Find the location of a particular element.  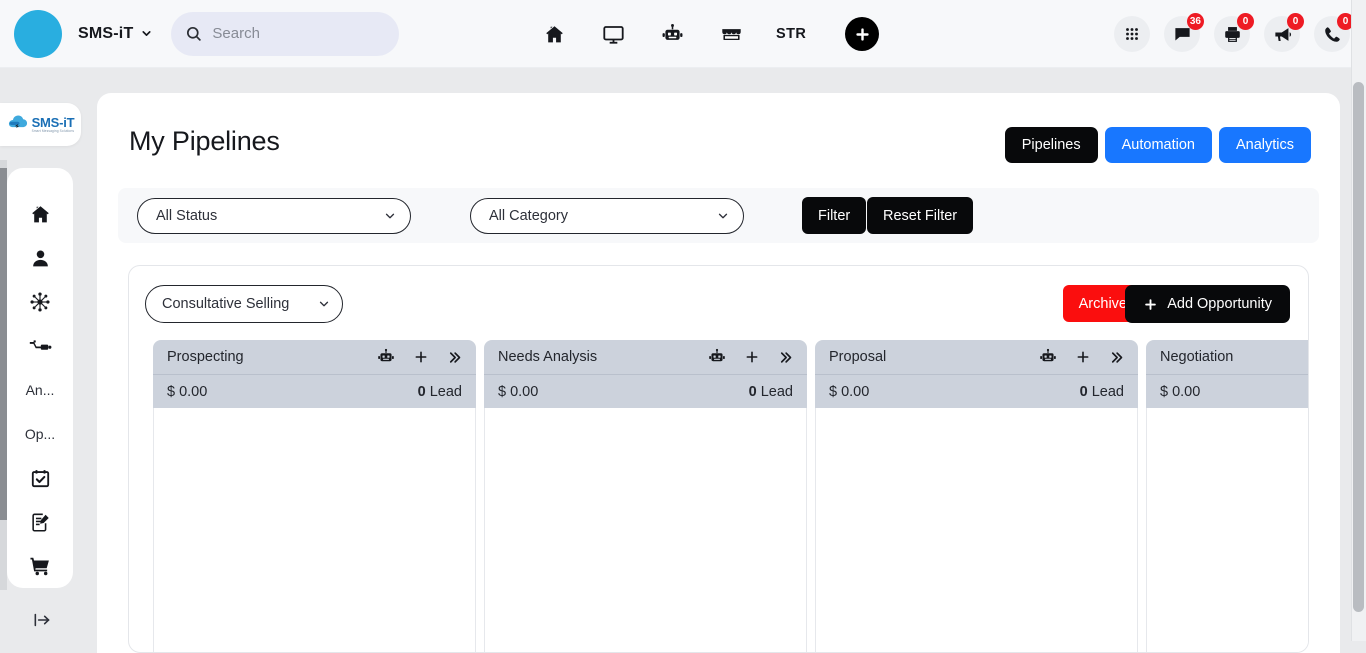

page-title: My Pipelines is located at coordinates (204, 141).